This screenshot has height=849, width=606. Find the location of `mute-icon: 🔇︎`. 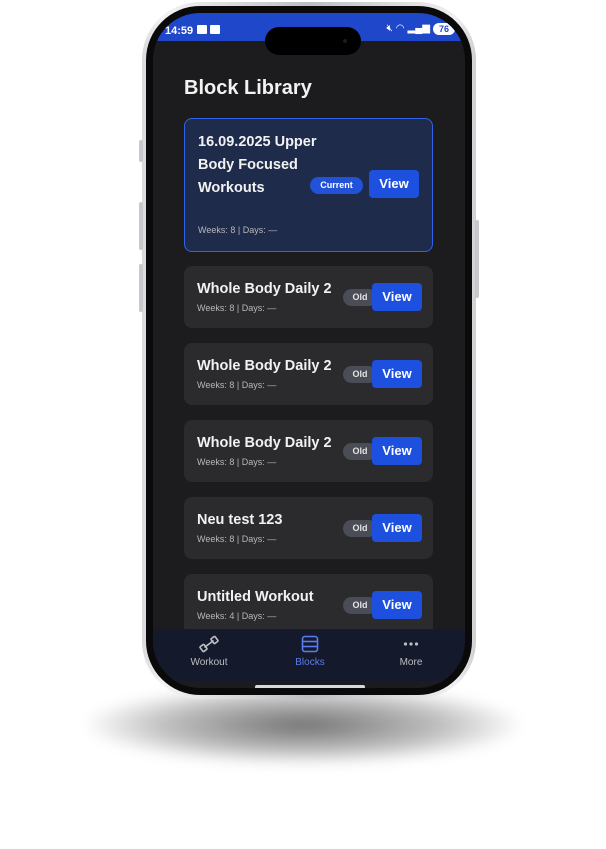

mute-icon: 🔇︎ is located at coordinates (389, 28).